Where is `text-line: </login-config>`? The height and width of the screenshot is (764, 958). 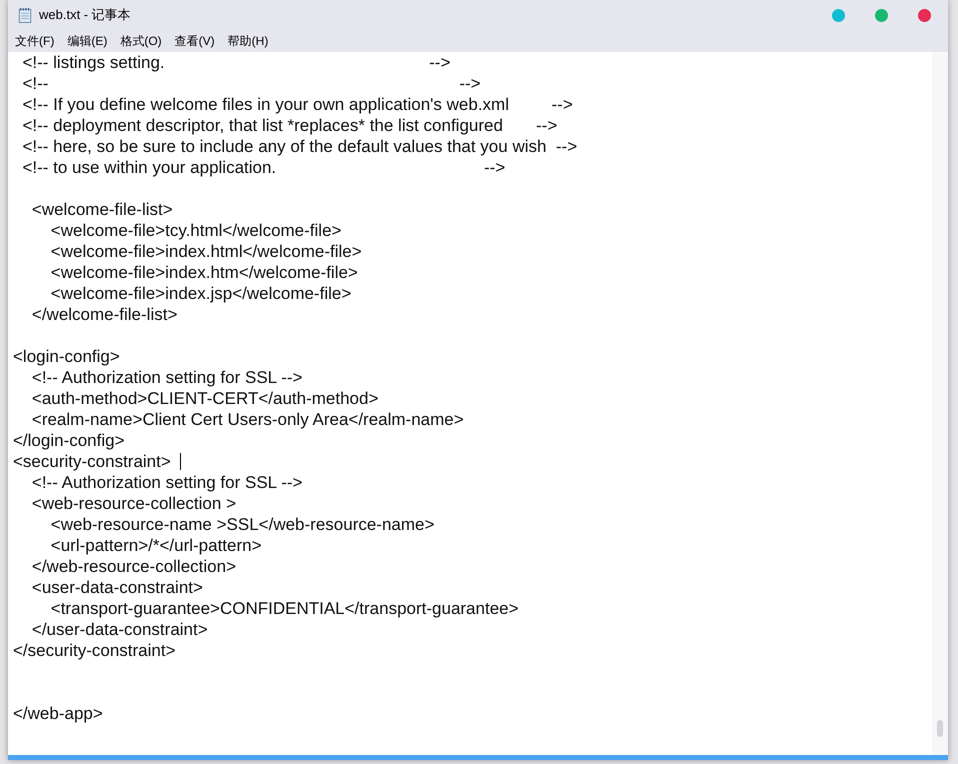 text-line: </login-config> is located at coordinates (69, 440).